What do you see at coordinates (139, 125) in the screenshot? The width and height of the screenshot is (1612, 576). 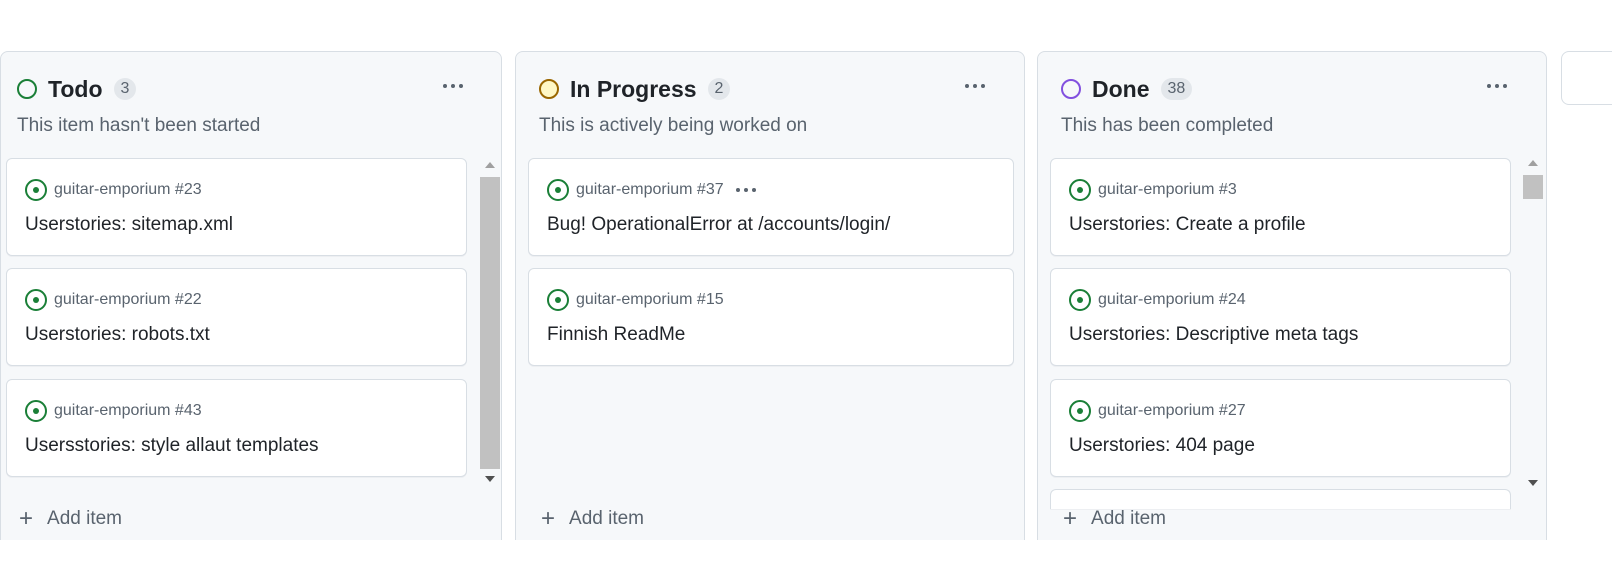 I see `column-description: This item hasn't been started` at bounding box center [139, 125].